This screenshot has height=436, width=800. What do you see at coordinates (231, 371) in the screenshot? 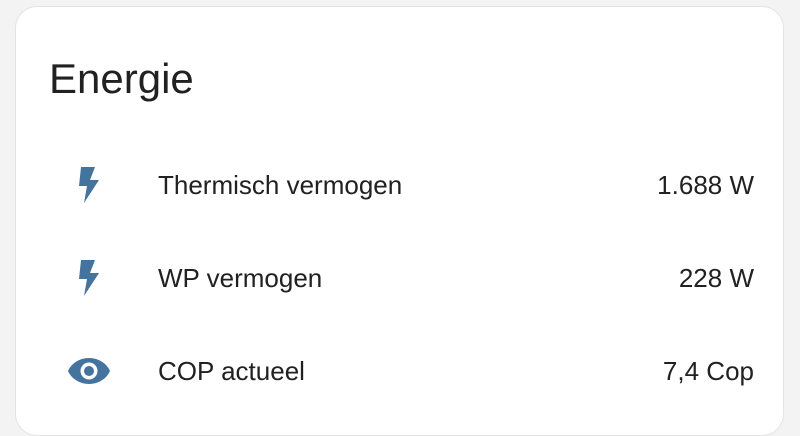
I see `entity-label: COP actueel` at bounding box center [231, 371].